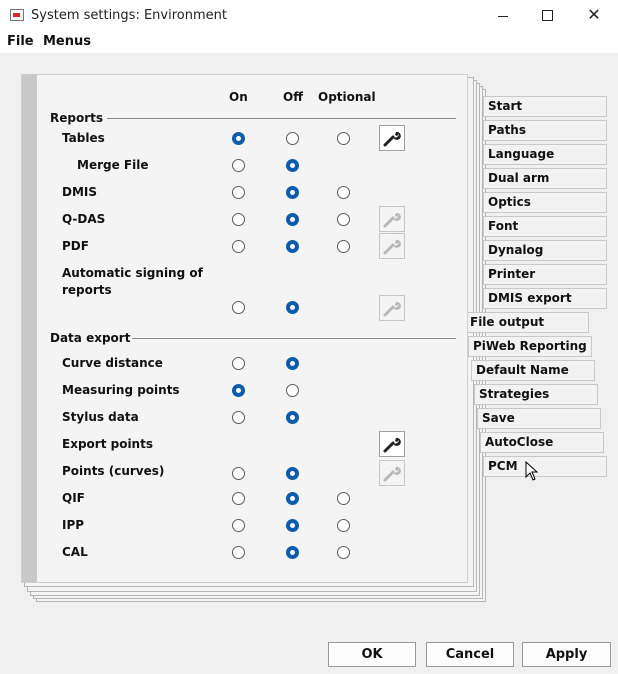  What do you see at coordinates (238, 97) in the screenshot?
I see `column-header-on: On` at bounding box center [238, 97].